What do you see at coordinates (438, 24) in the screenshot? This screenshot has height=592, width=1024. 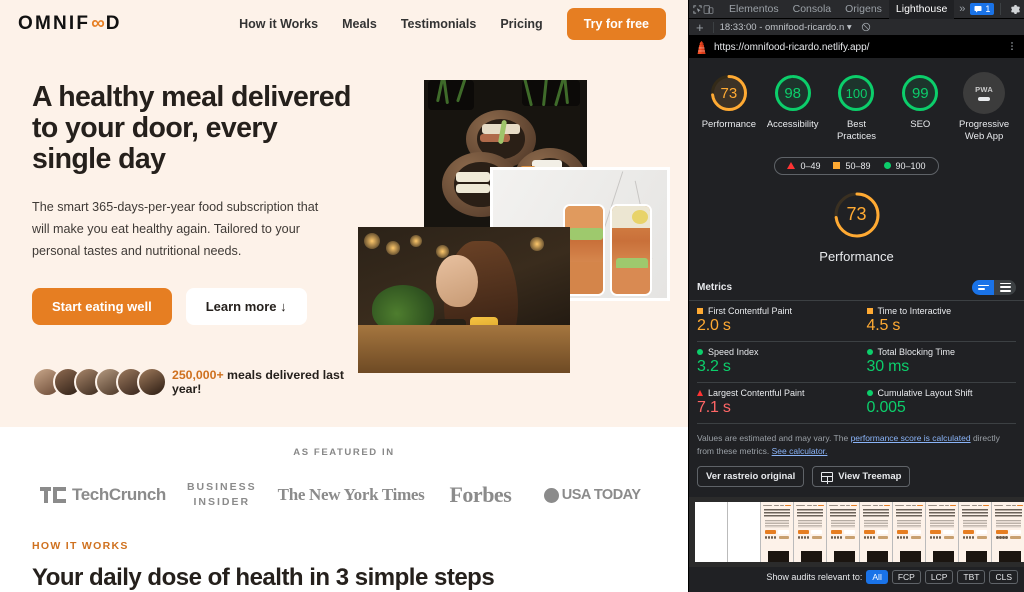 I see `nav-item-testimonials: Testimonials` at bounding box center [438, 24].